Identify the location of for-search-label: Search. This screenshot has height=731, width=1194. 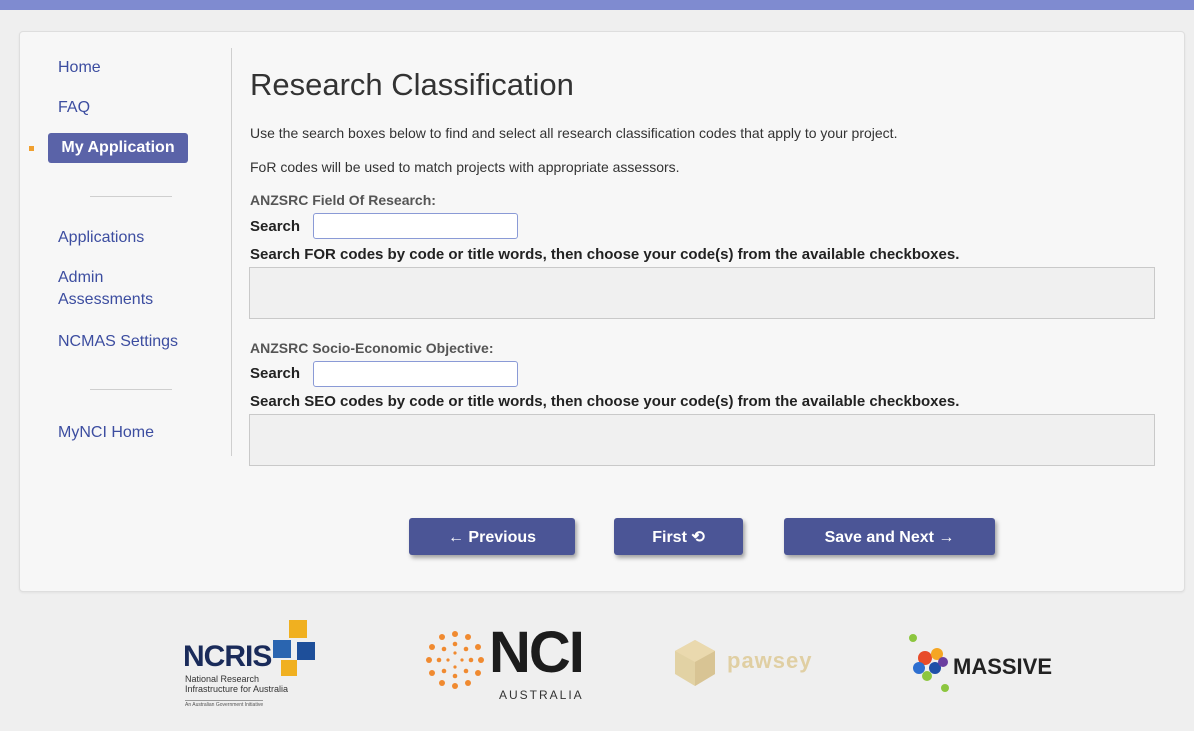
(275, 226).